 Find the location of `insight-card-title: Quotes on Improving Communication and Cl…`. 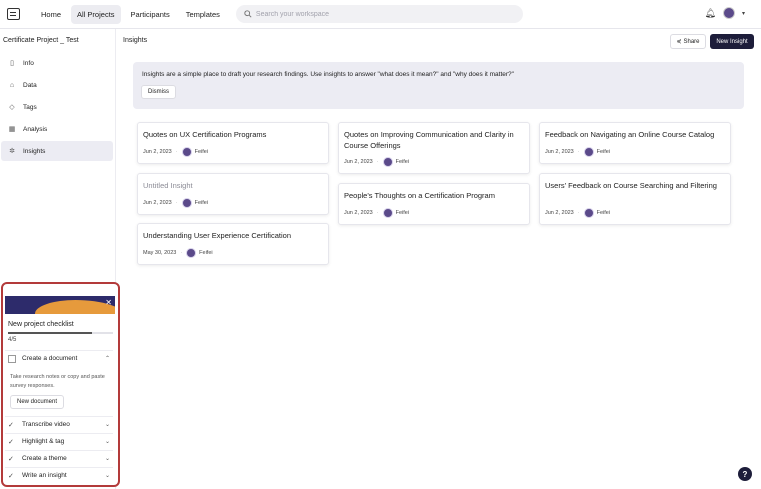

insight-card-title: Quotes on Improving Communication and Cl… is located at coordinates (429, 140).